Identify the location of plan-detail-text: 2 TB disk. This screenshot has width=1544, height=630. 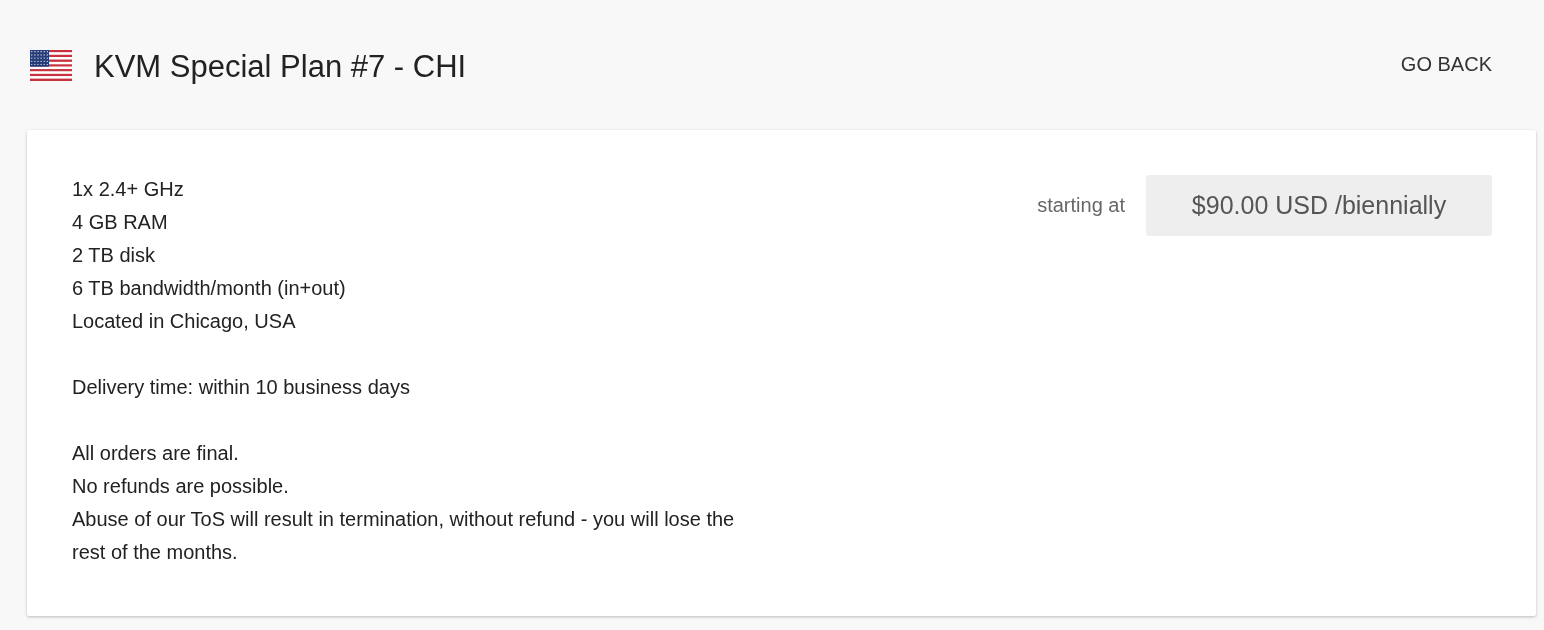
(114, 255).